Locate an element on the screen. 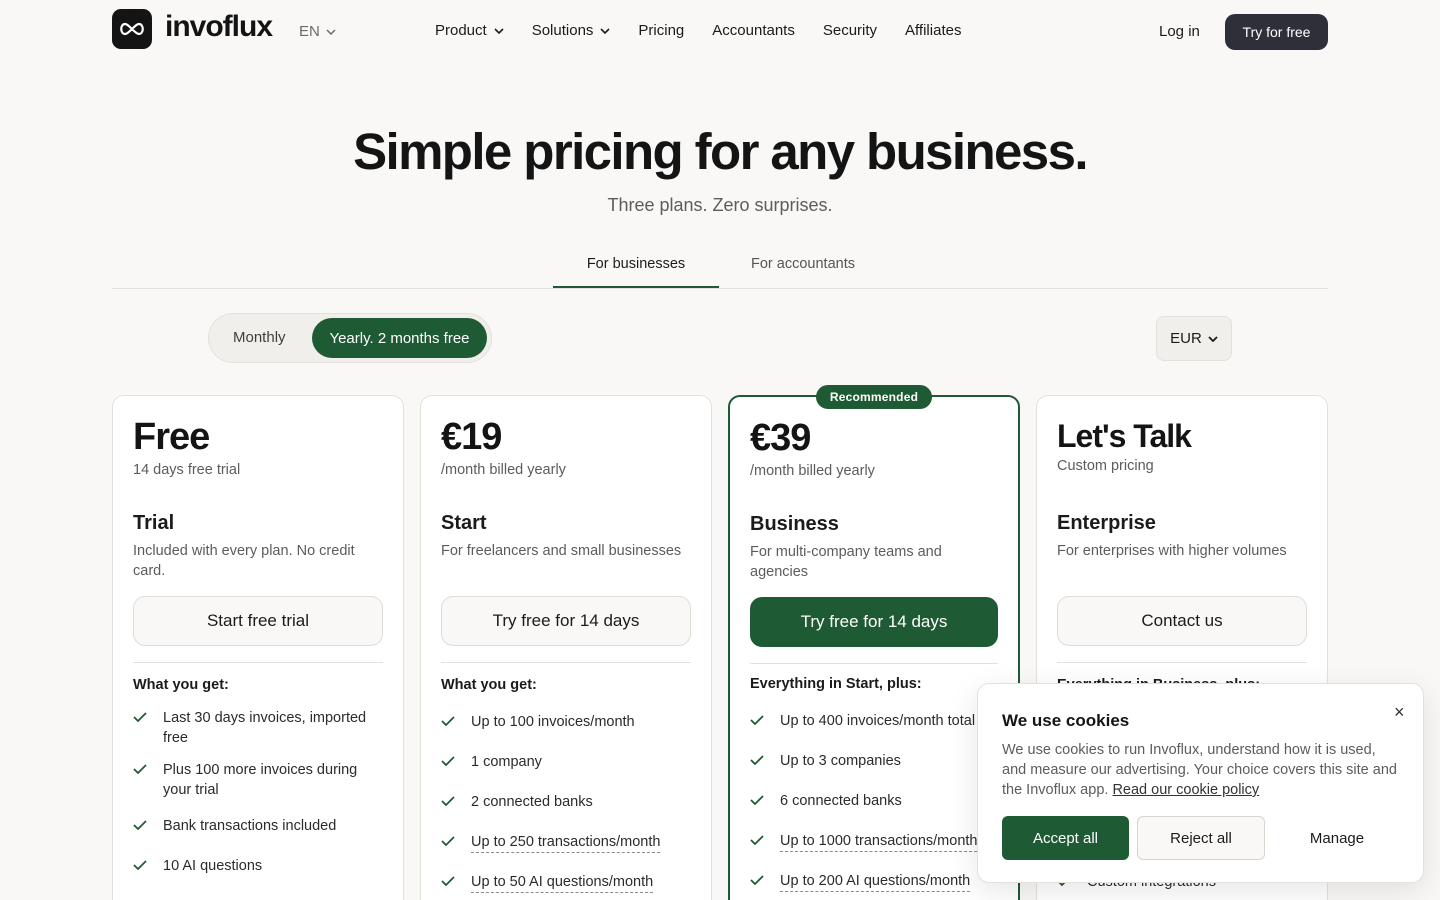 The height and width of the screenshot is (900, 1440). plan-price-note: 14 days free trial is located at coordinates (187, 470).